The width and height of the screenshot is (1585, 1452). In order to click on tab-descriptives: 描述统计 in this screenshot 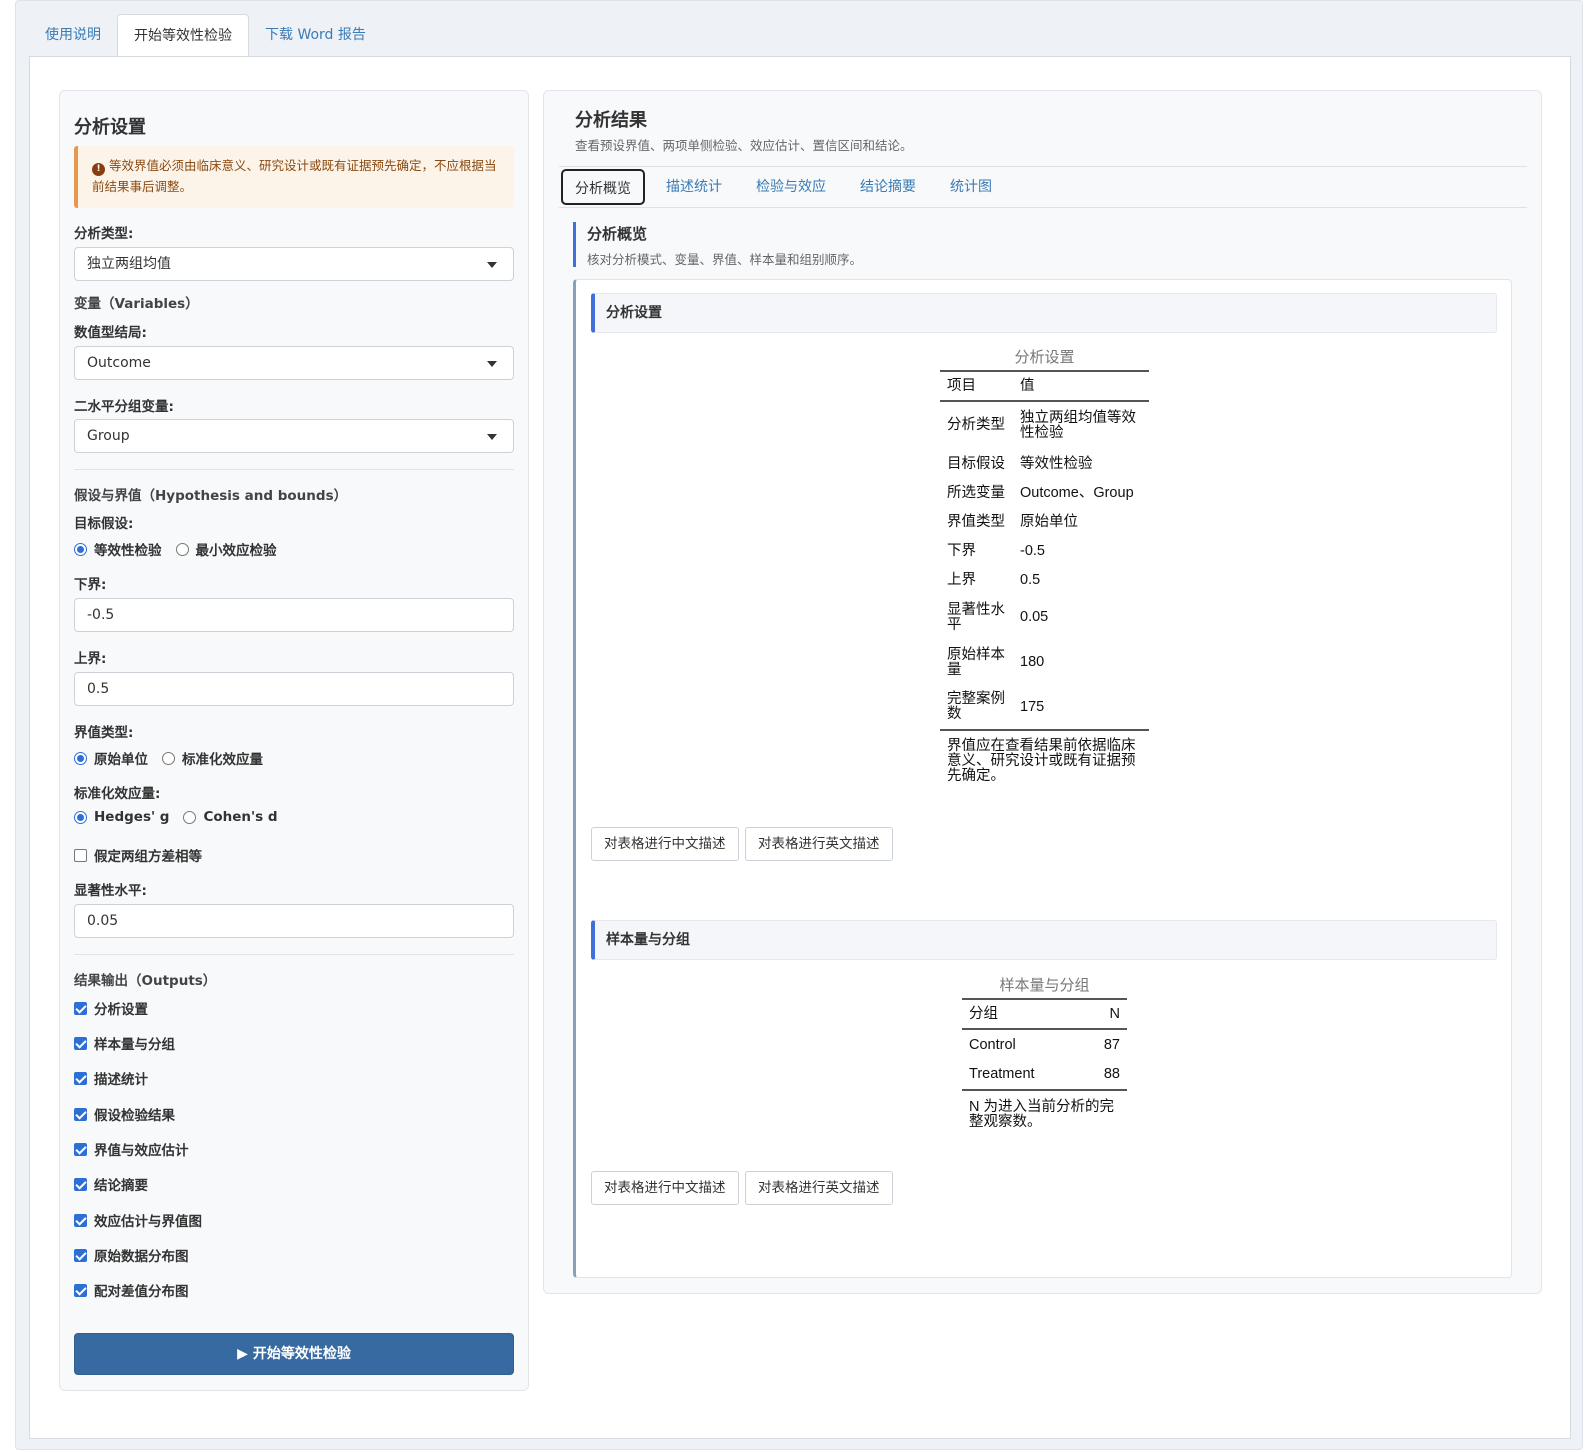, I will do `click(694, 187)`.